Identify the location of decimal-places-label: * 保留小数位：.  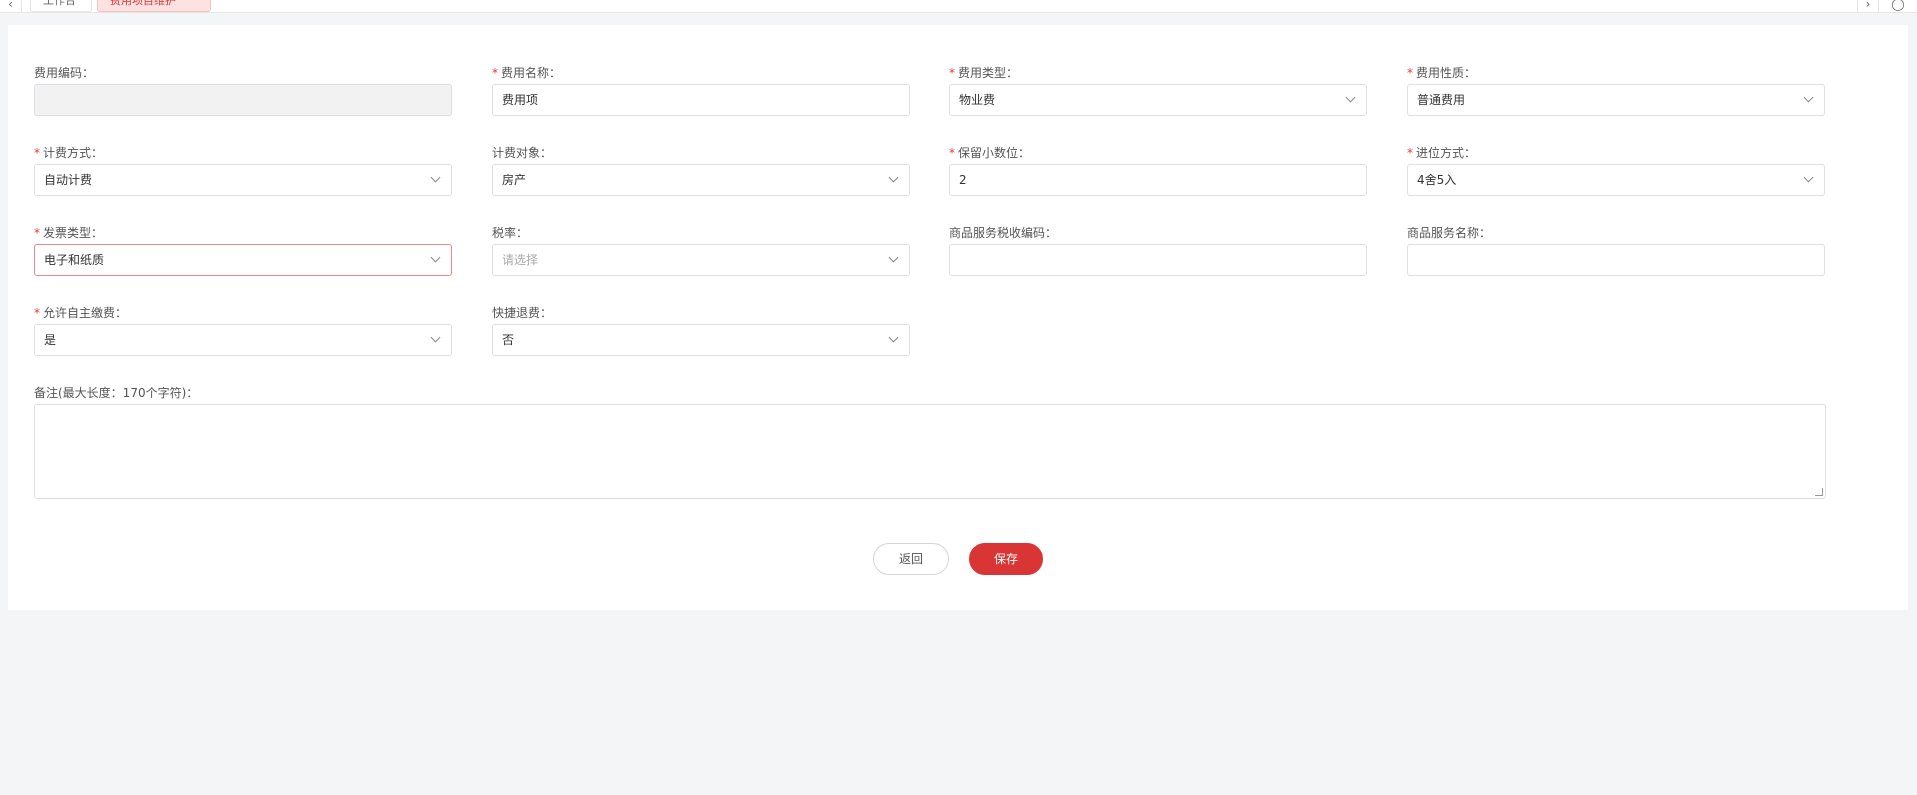
(990, 153).